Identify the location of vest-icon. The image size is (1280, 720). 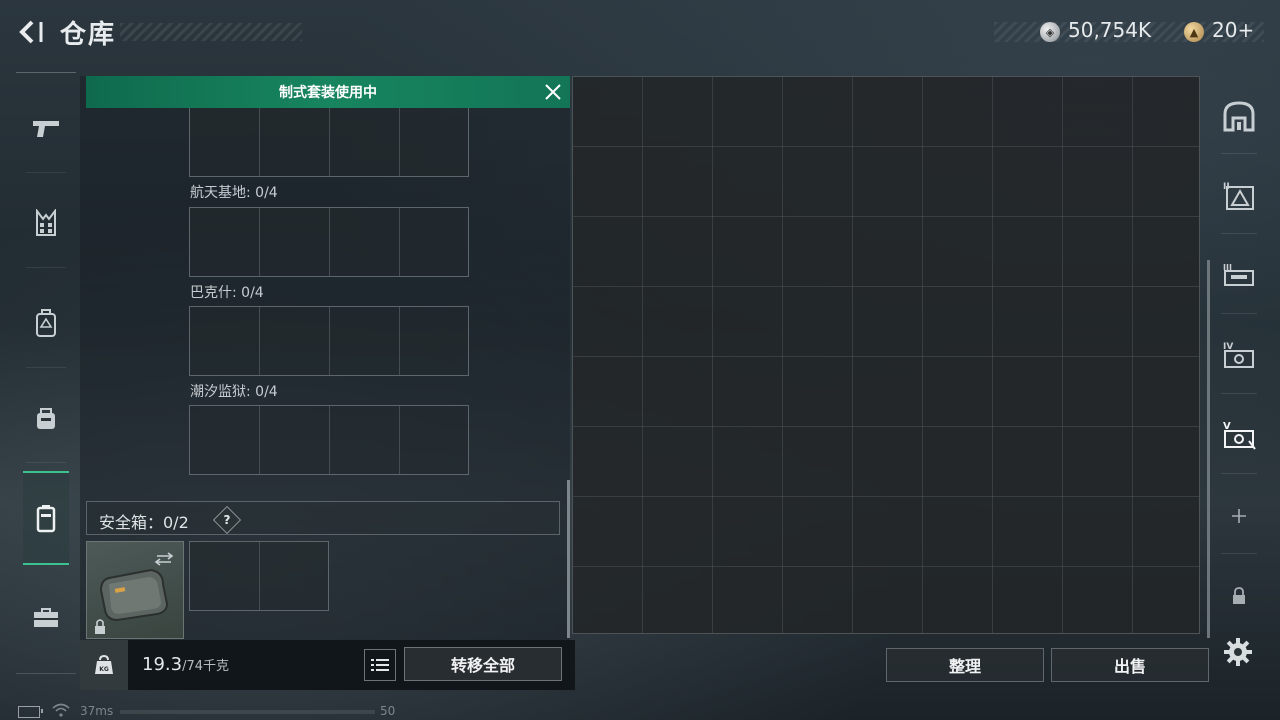
(46, 222).